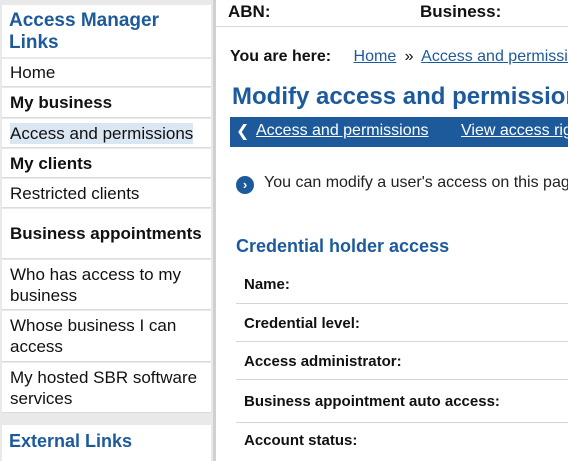 The image size is (568, 461). Describe the element at coordinates (343, 246) in the screenshot. I see `section-title: Credential holder access` at that location.